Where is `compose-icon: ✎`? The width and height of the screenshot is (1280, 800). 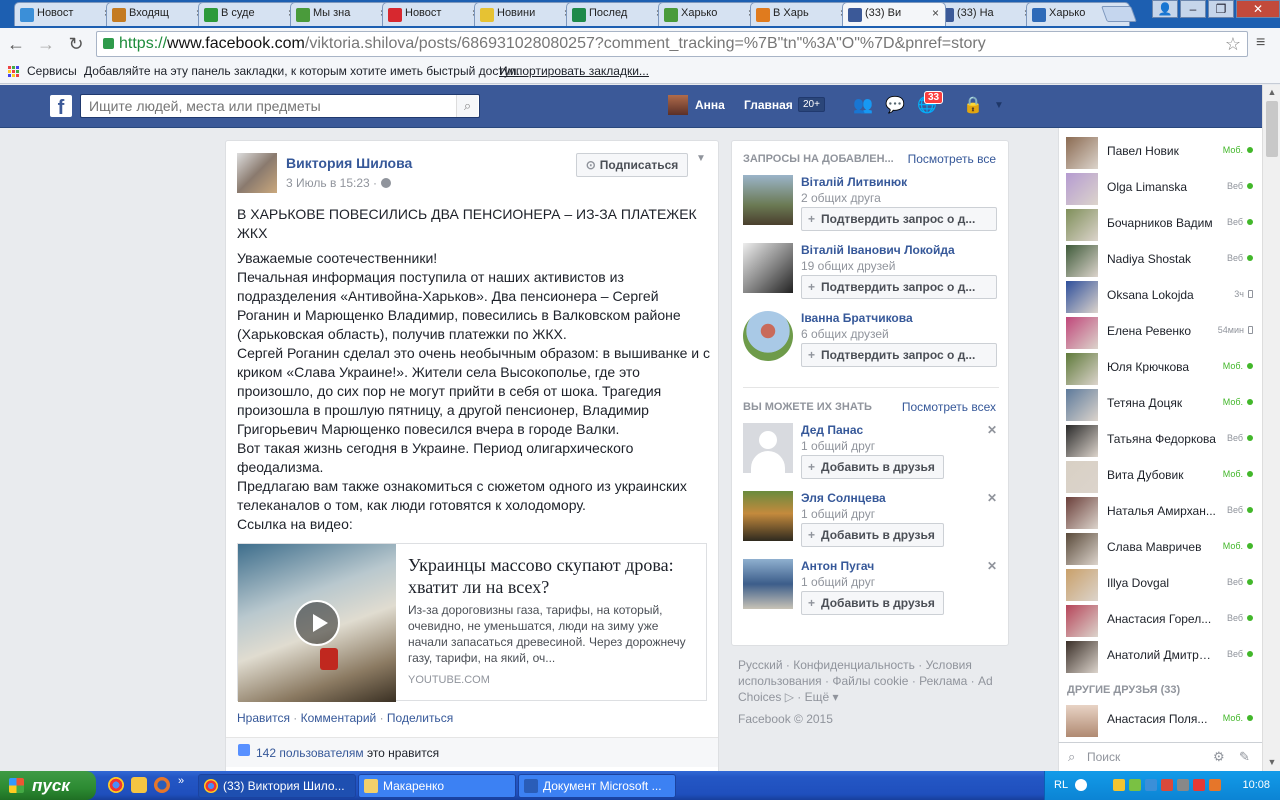
compose-icon: ✎ is located at coordinates (1244, 757).